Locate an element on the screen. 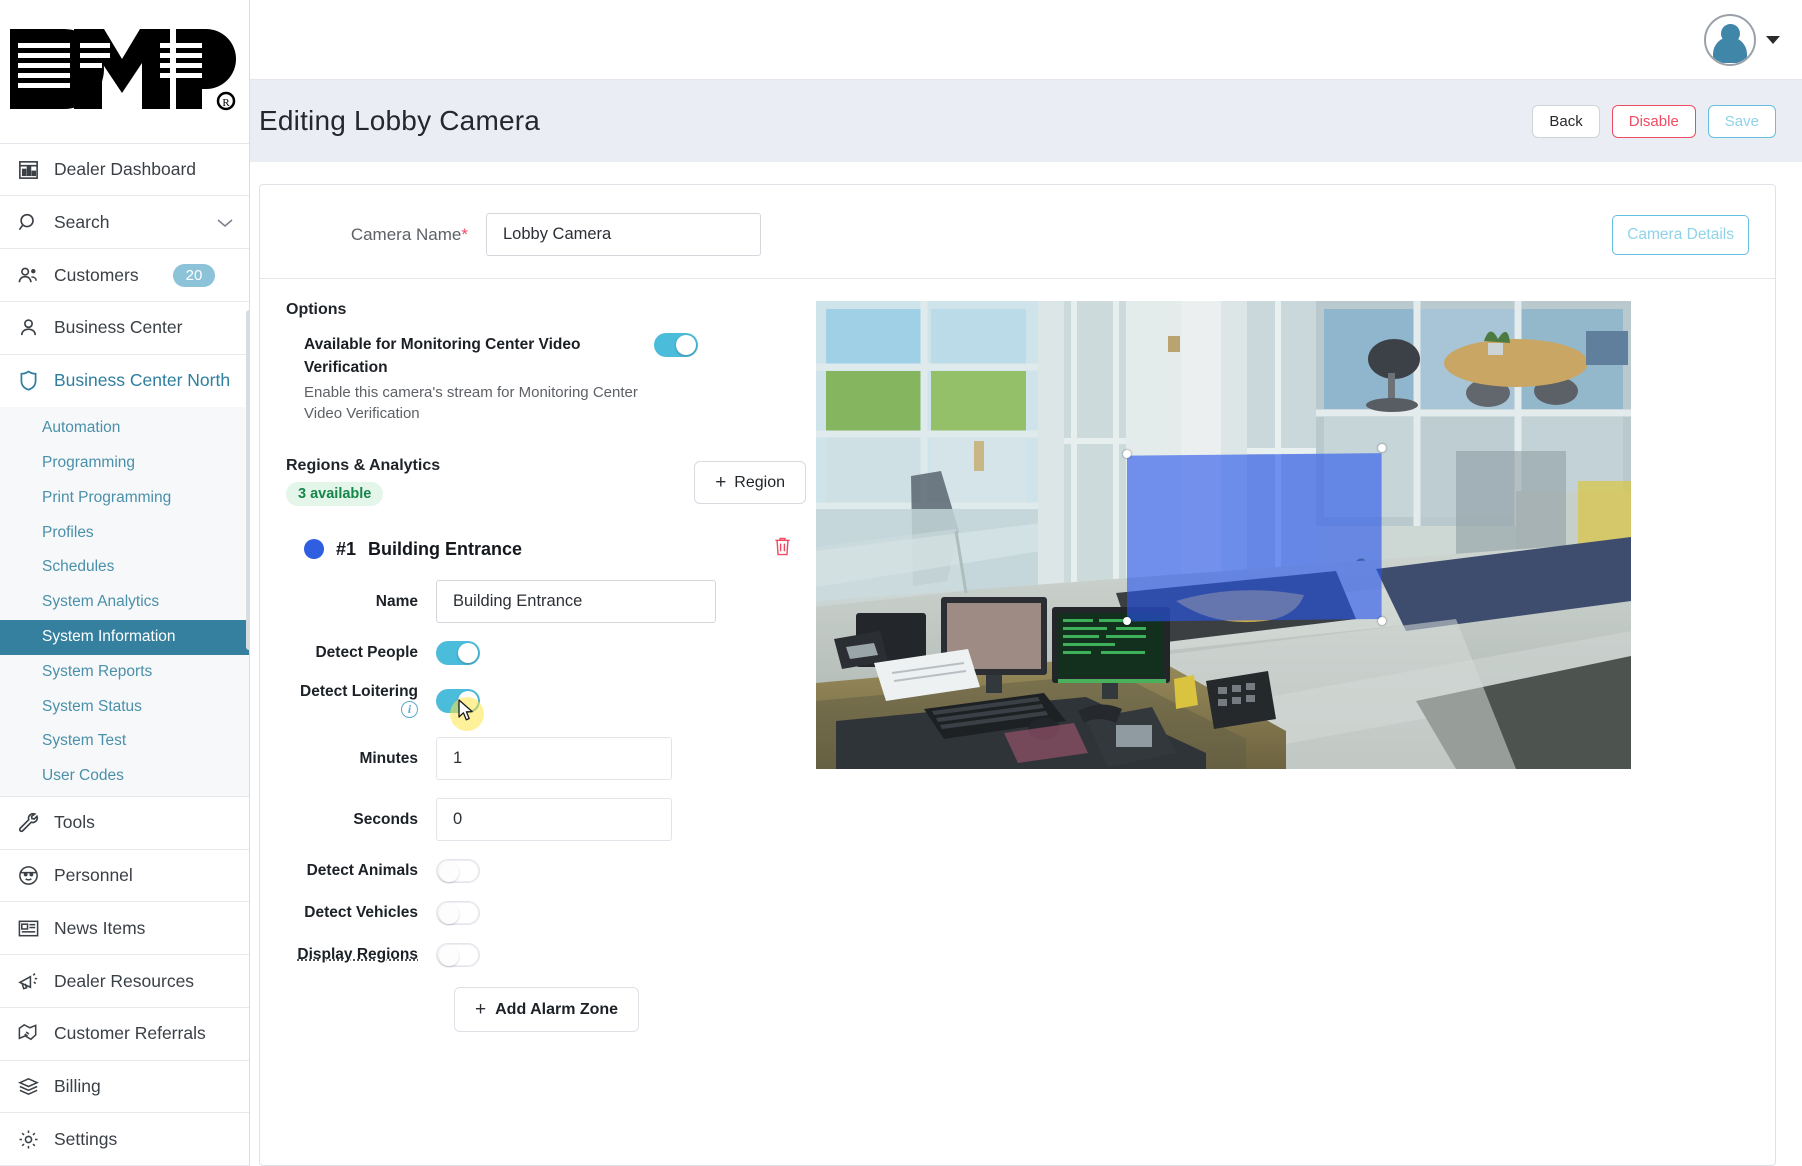 This screenshot has height=1166, width=1802. sidebar-item-label: News Items is located at coordinates (100, 927).